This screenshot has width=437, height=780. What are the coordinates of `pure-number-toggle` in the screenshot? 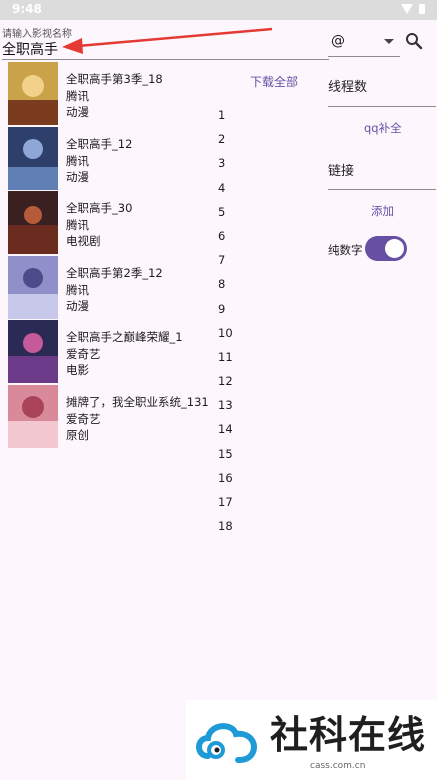 It's located at (386, 248).